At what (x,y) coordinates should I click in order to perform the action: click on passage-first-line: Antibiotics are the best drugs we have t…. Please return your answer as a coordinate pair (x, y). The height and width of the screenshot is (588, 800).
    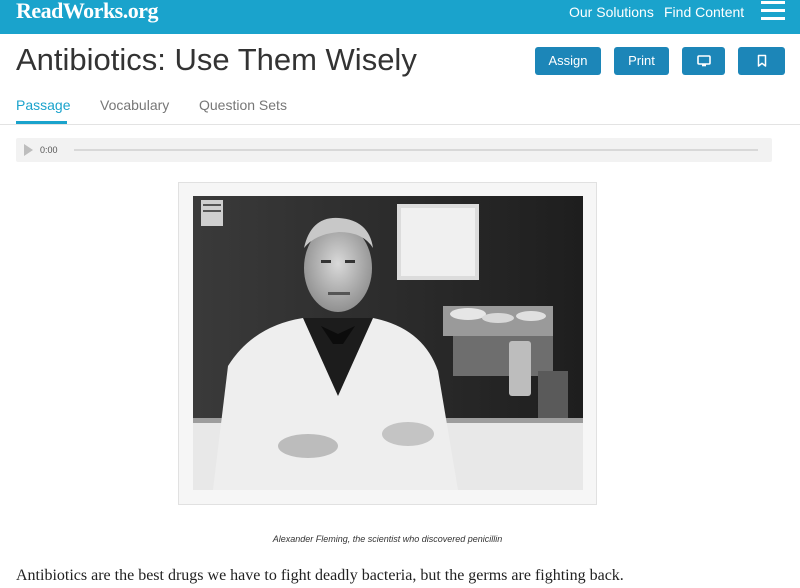
    Looking at the image, I should click on (320, 575).